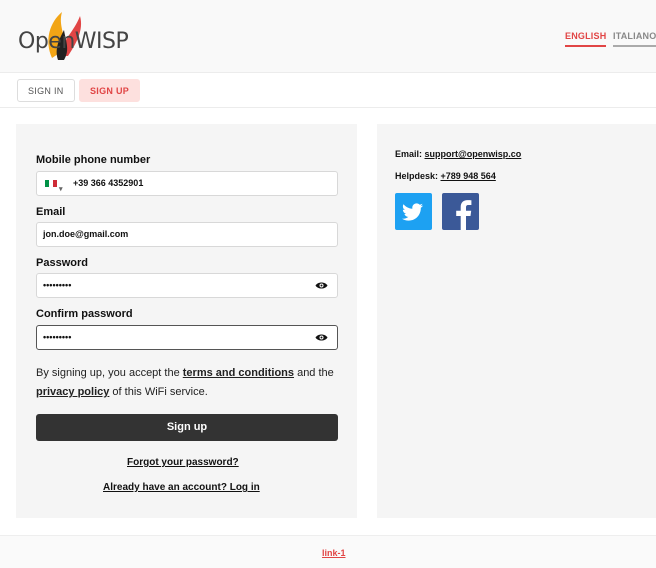 The height and width of the screenshot is (568, 656). I want to click on forgot-password-link: Forgot your password?, so click(183, 462).